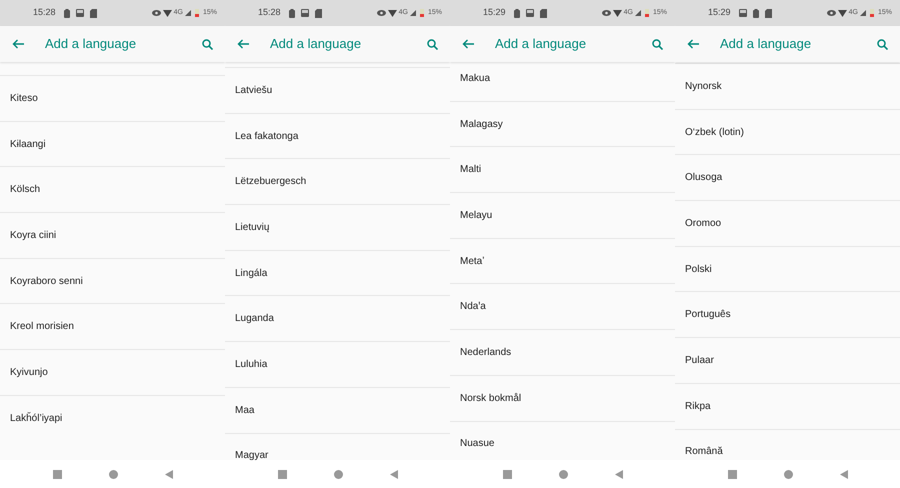 The width and height of the screenshot is (900, 488). Describe the element at coordinates (787, 314) in the screenshot. I see `language-item: Português` at that location.